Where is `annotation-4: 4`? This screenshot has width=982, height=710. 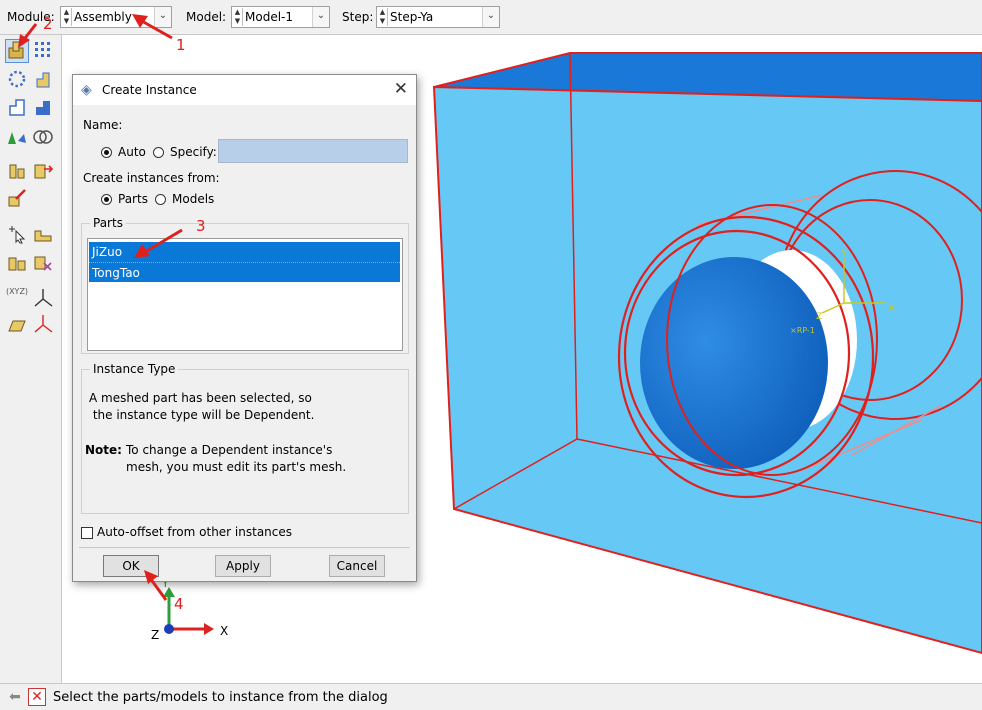
annotation-4: 4 is located at coordinates (179, 604).